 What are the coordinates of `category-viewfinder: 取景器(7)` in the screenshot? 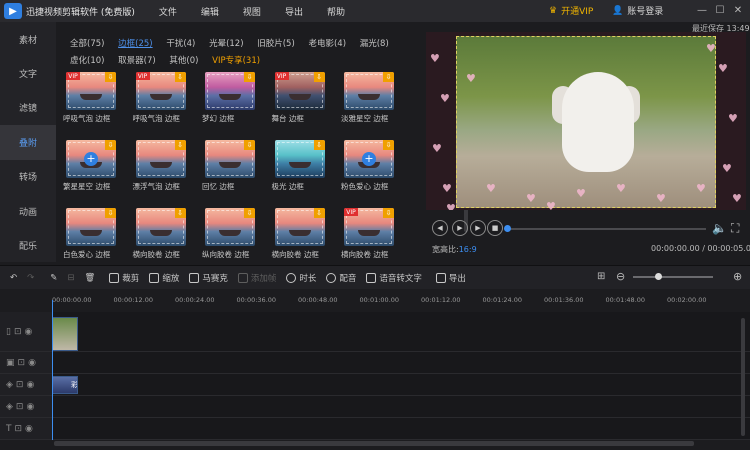 It's located at (137, 61).